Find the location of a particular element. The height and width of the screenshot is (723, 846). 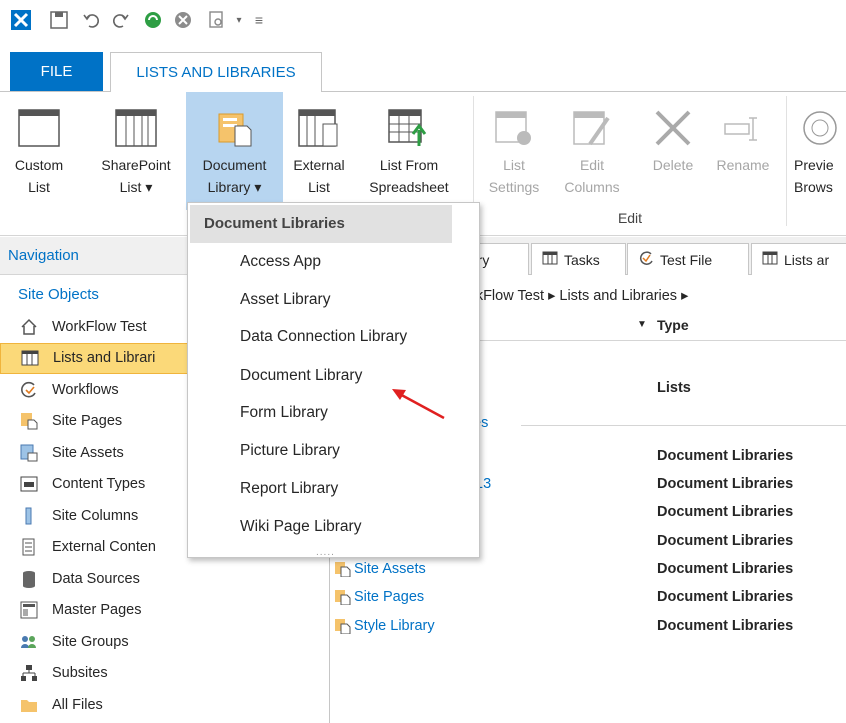

sharepoint-list-icon is located at coordinates (136, 128).